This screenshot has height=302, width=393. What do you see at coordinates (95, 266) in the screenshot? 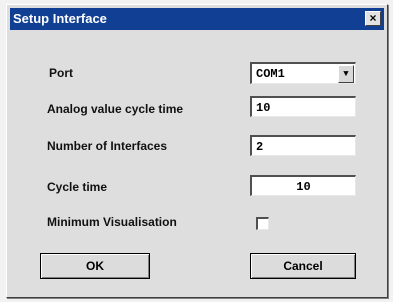
I see `ok-button: OK` at bounding box center [95, 266].